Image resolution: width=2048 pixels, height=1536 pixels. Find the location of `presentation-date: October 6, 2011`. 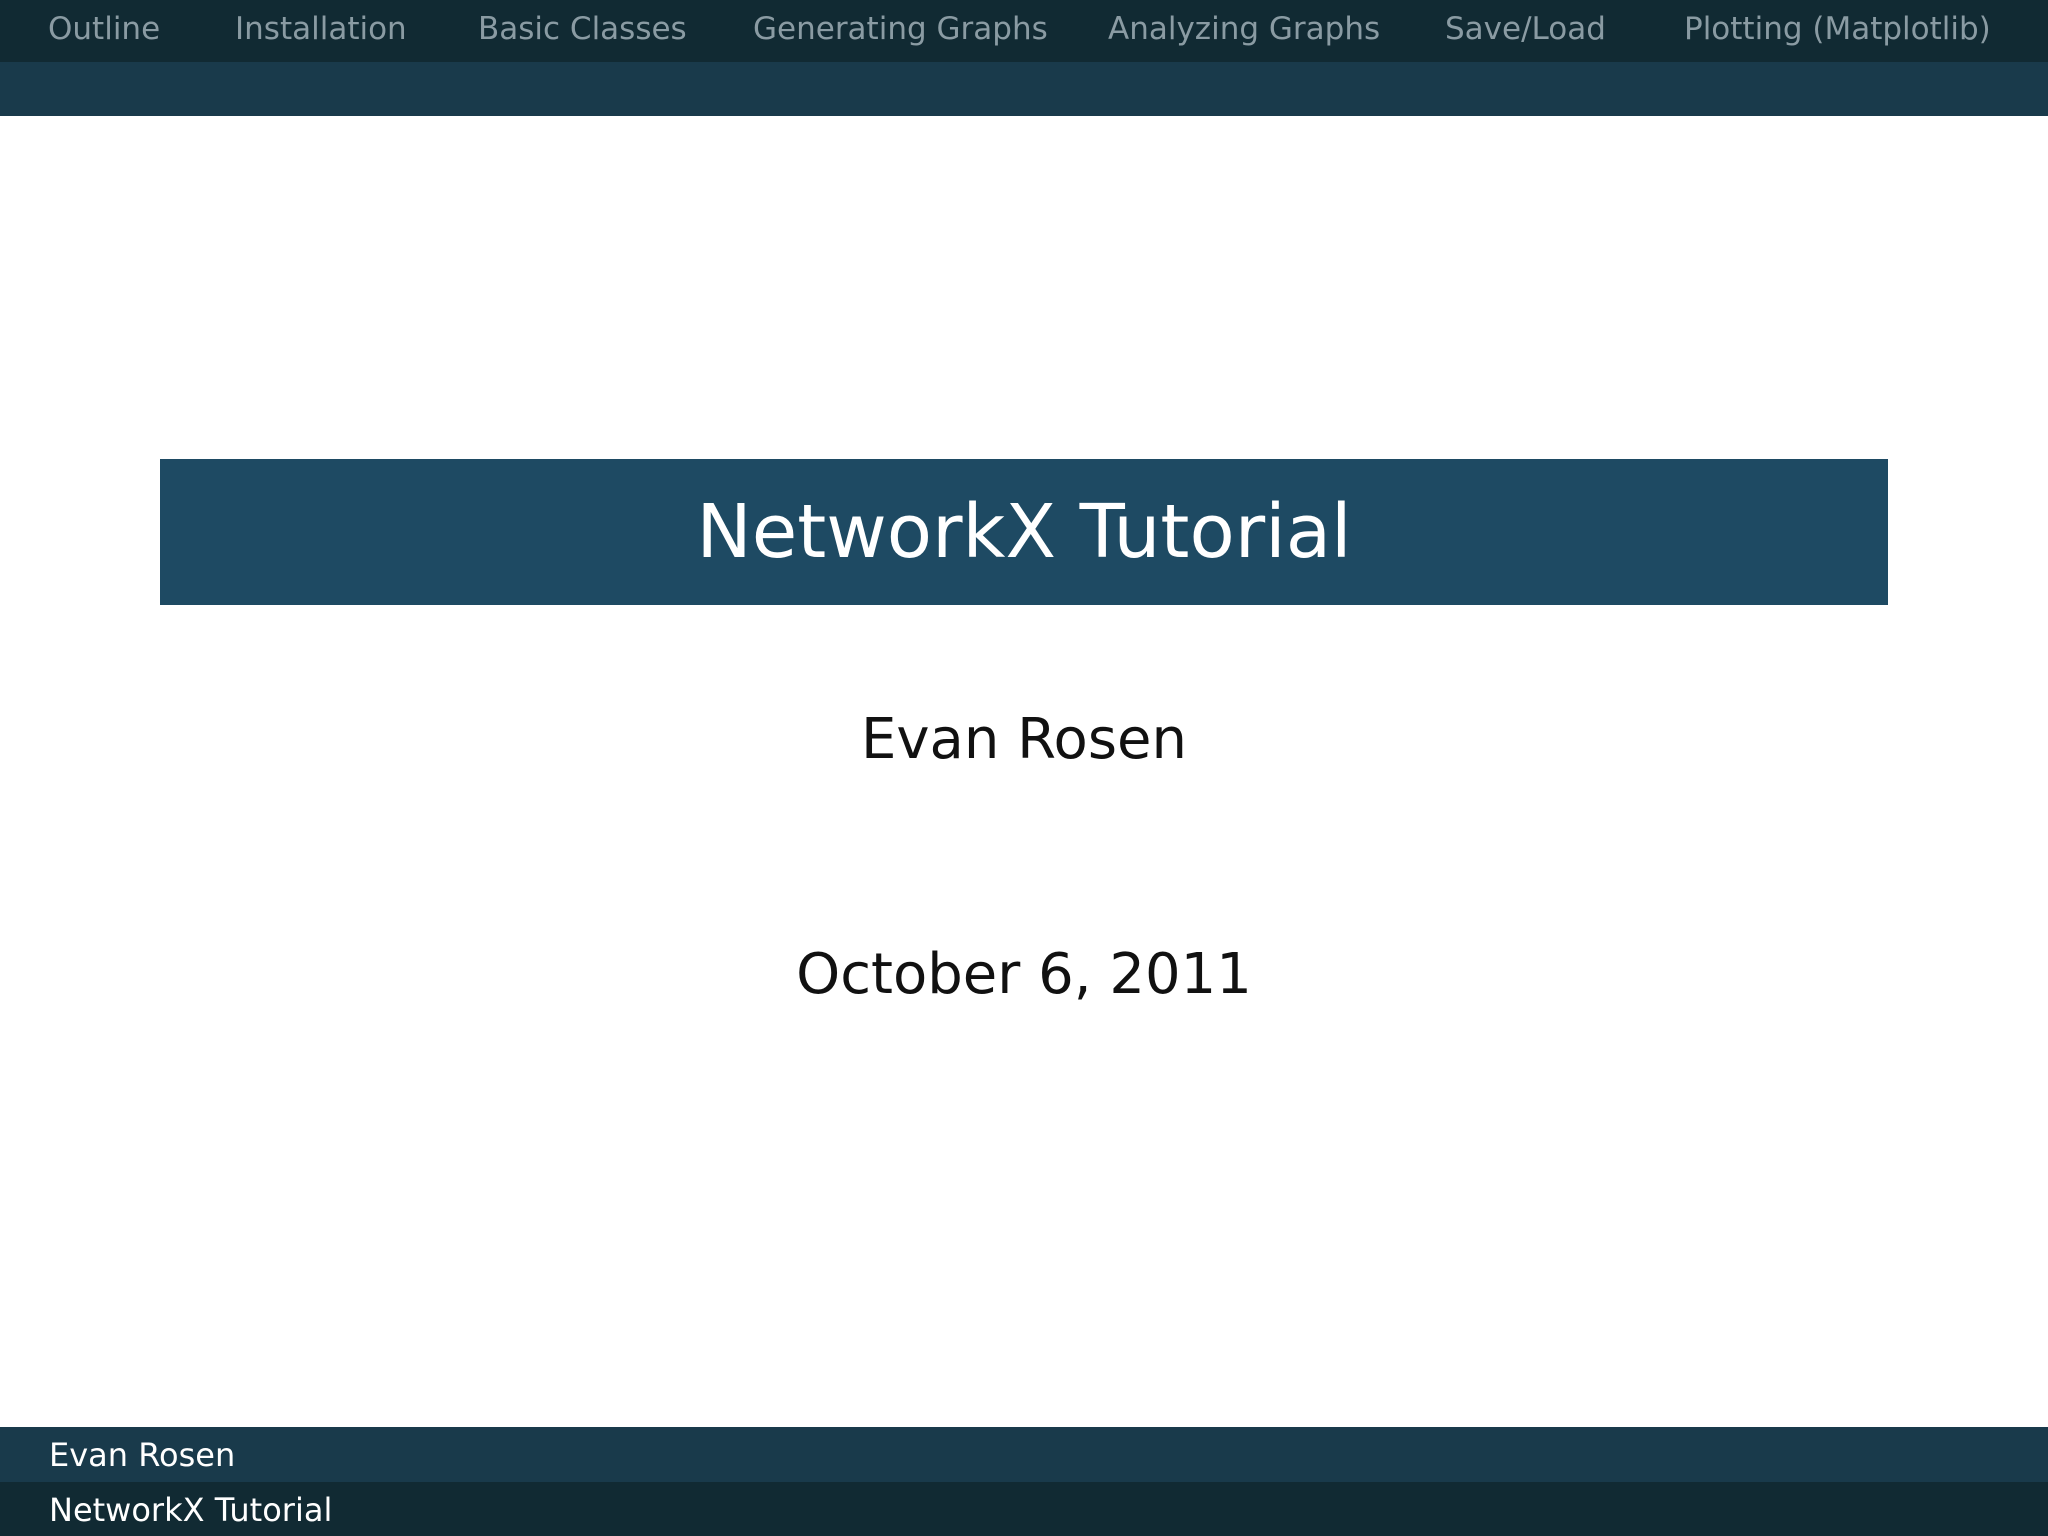

presentation-date: October 6, 2011 is located at coordinates (1024, 974).